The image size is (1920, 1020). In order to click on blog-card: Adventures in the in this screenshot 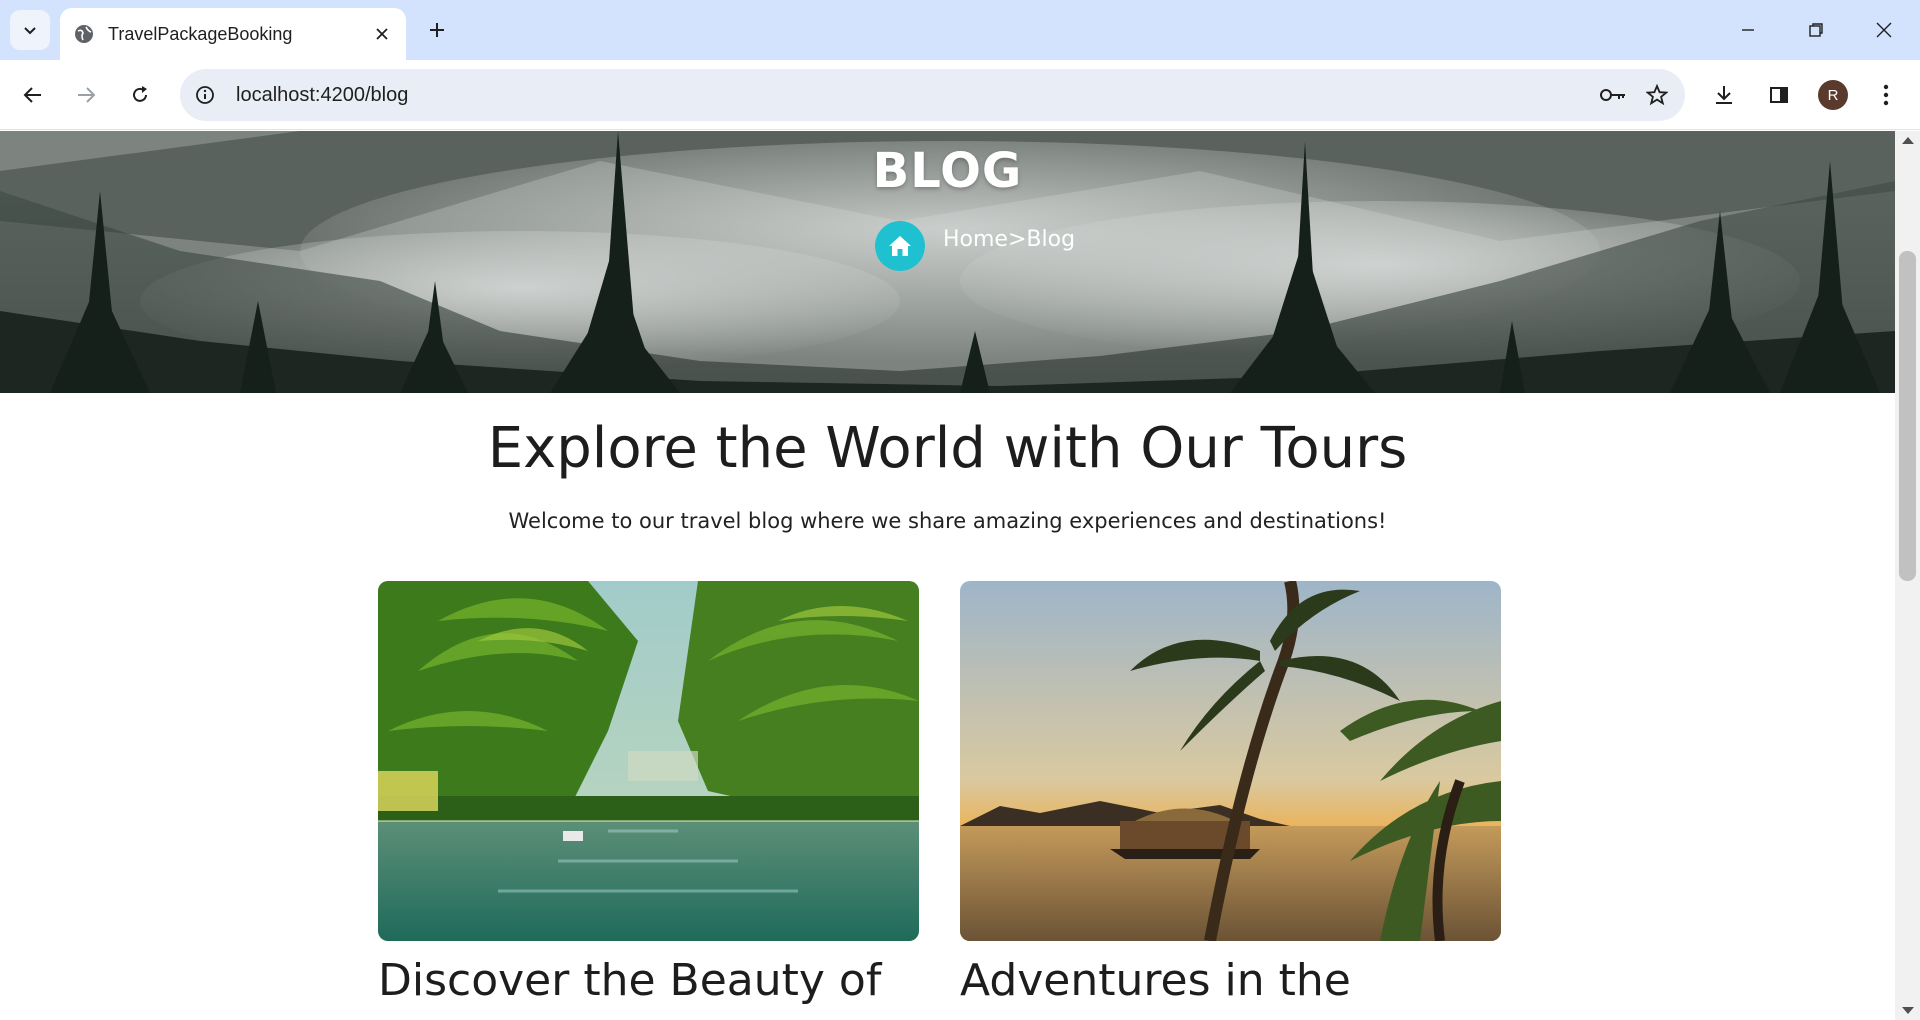, I will do `click(1230, 793)`.